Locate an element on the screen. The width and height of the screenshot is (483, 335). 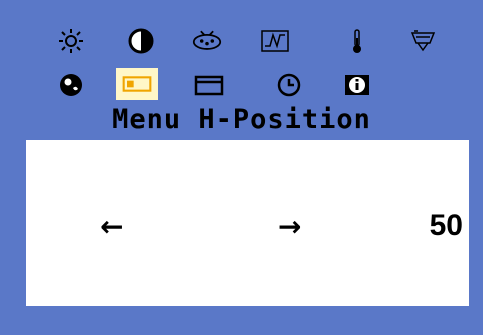
brightness-icon is located at coordinates (71, 41).